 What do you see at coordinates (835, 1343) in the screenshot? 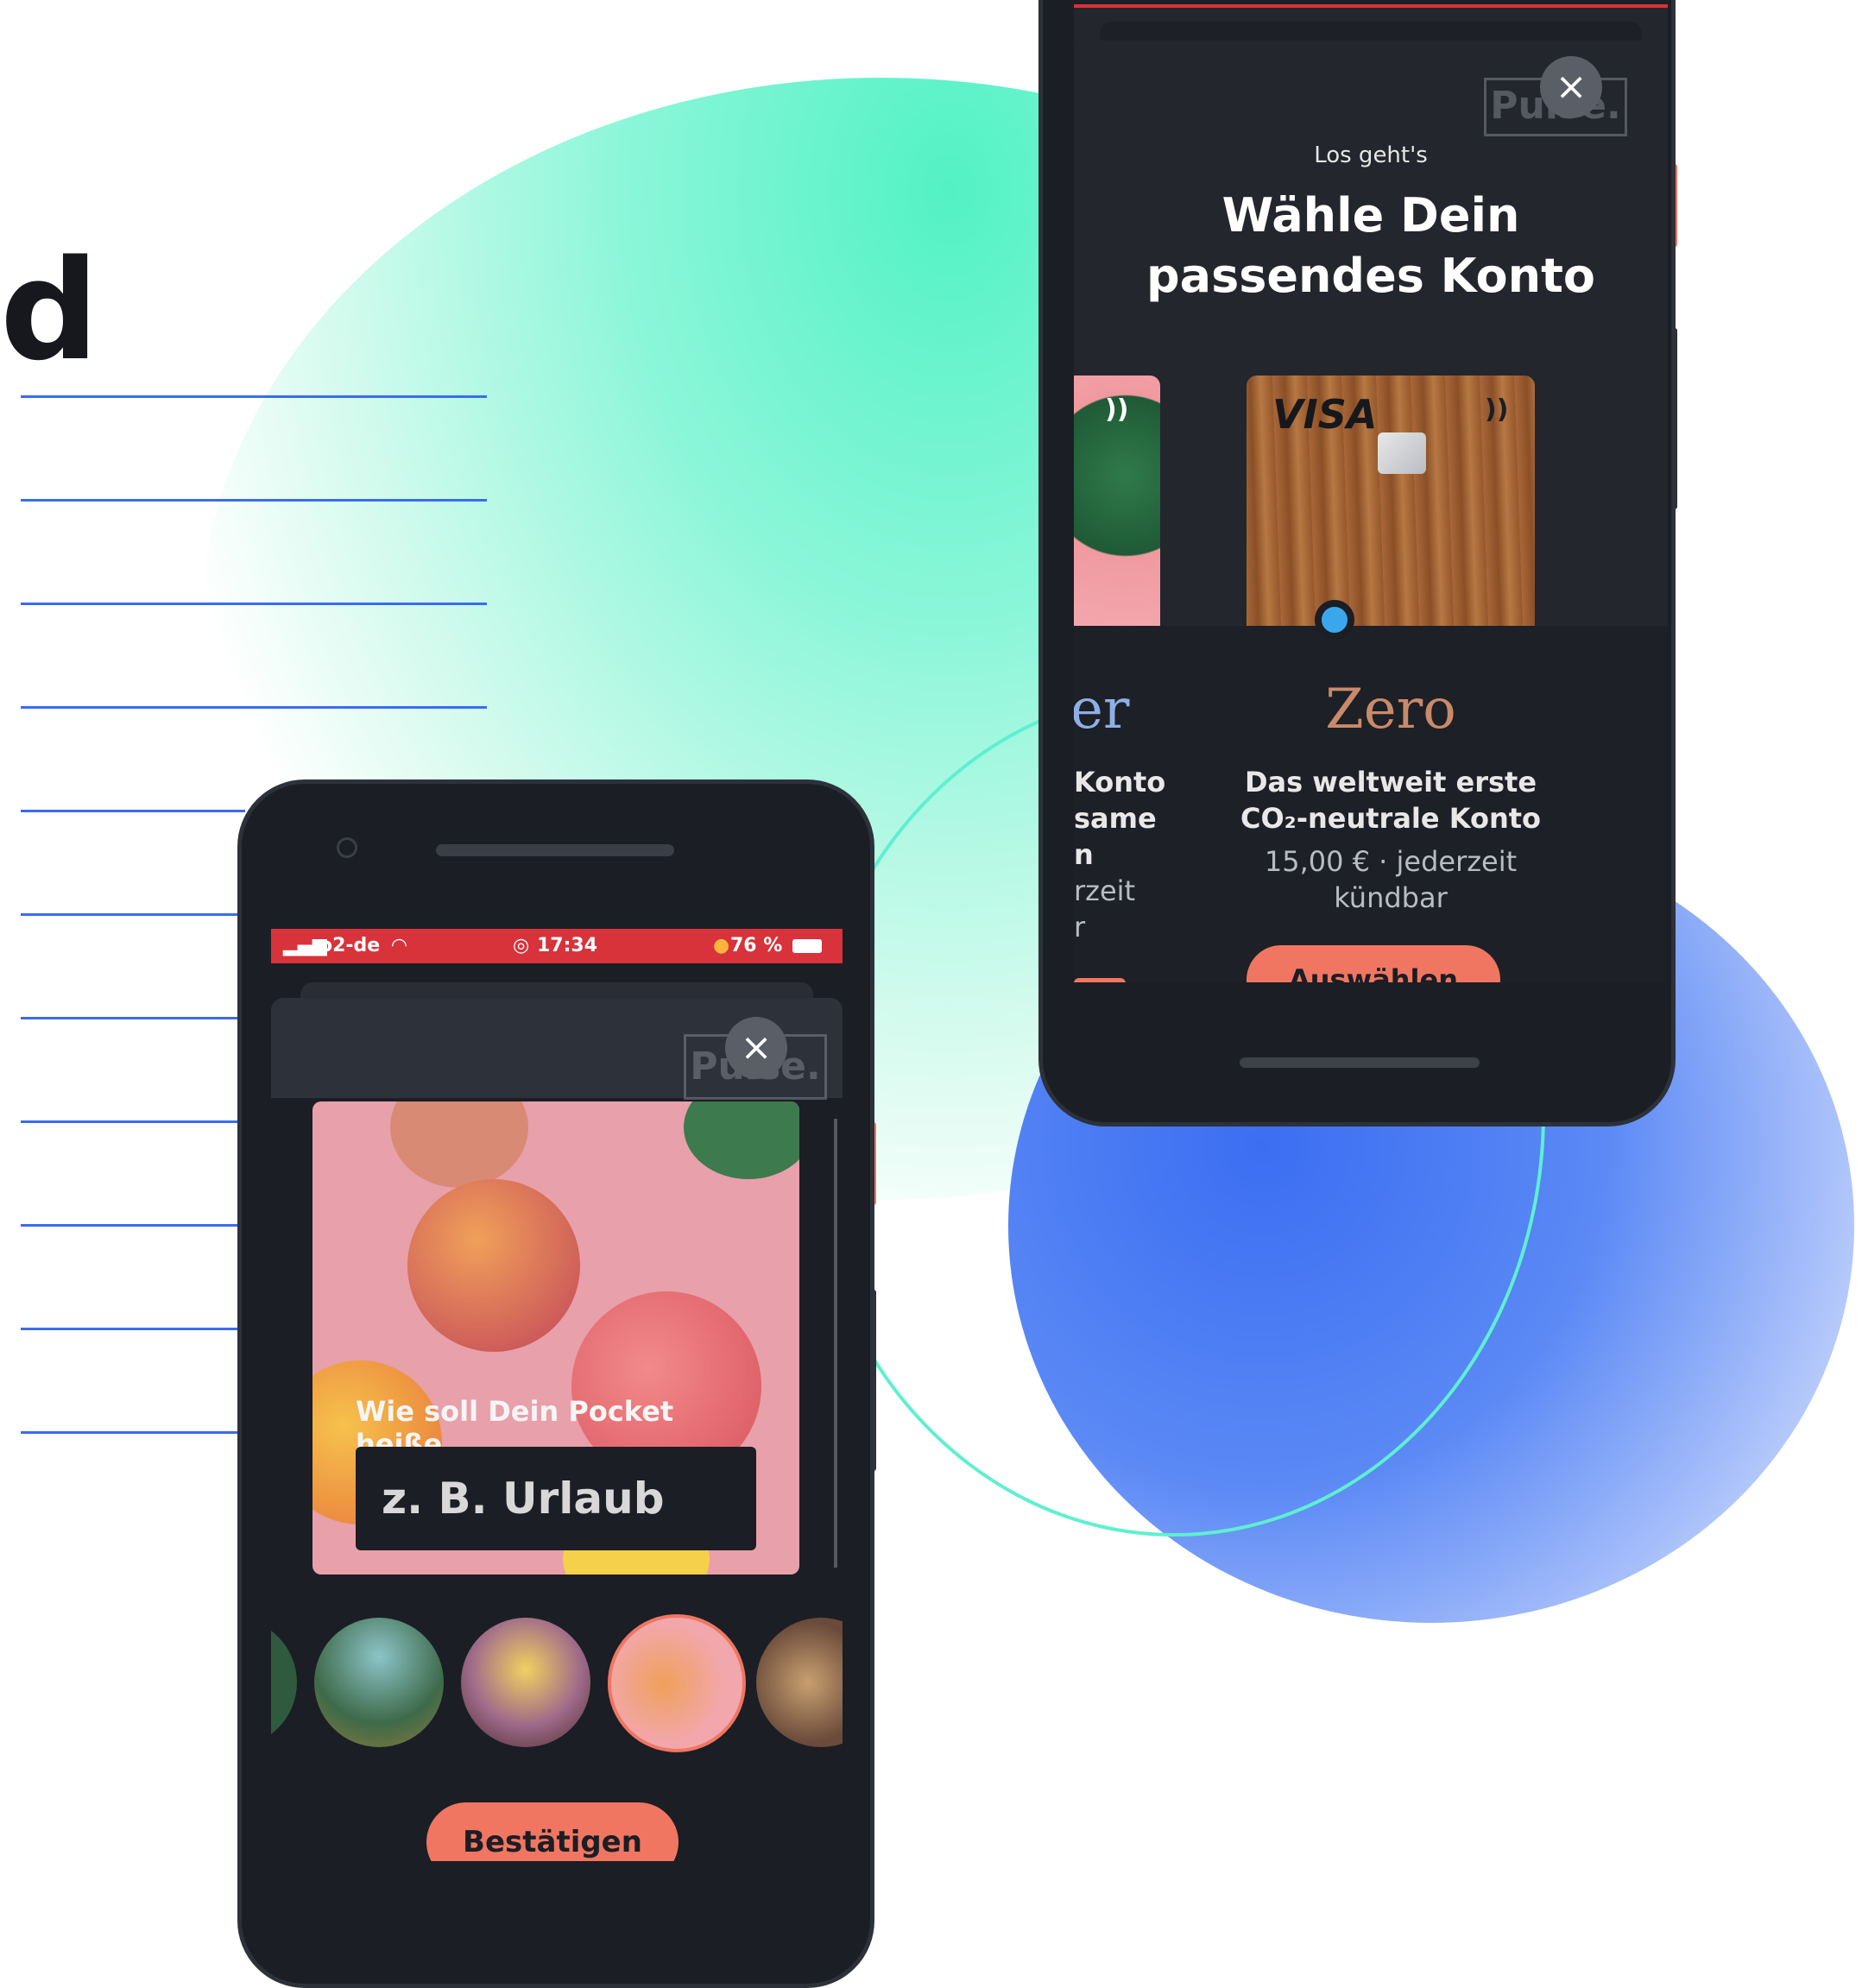
I see `scrollbar` at bounding box center [835, 1343].